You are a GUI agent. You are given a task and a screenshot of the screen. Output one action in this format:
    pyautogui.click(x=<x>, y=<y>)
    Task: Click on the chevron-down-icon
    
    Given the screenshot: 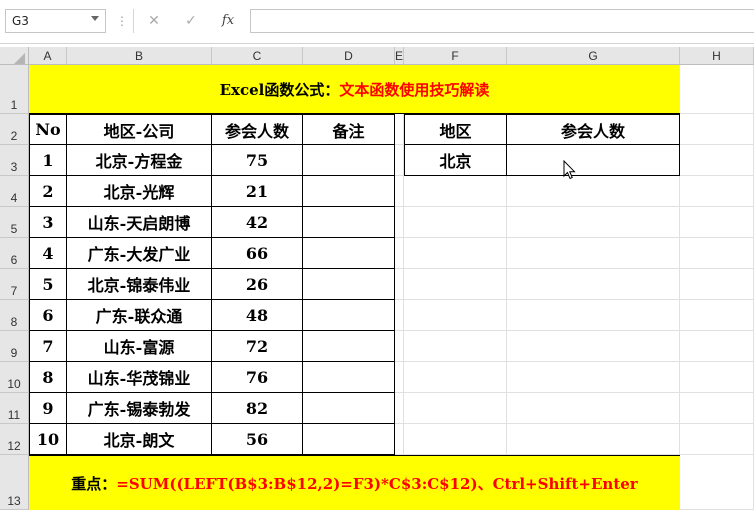 What is the action you would take?
    pyautogui.click(x=95, y=18)
    